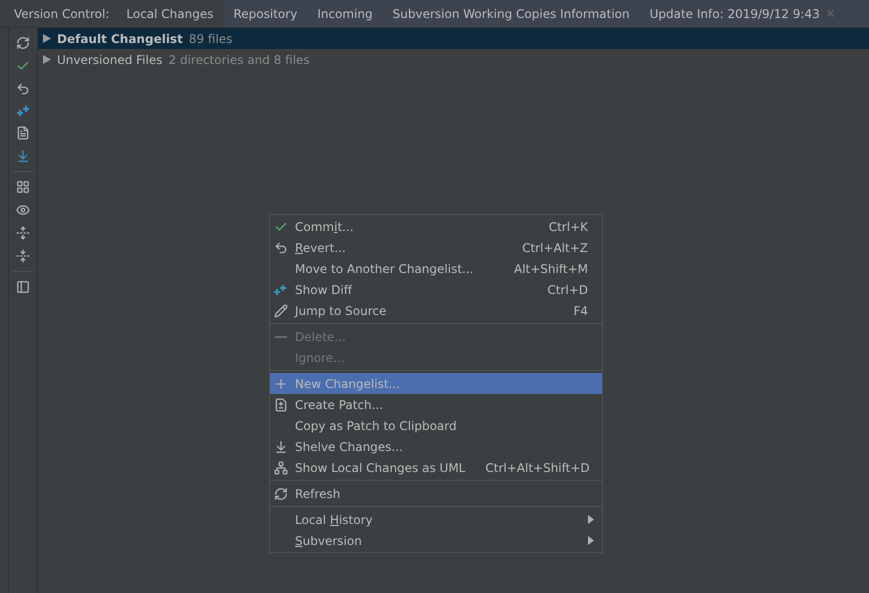  Describe the element at coordinates (436, 467) in the screenshot. I see `menu-item: Show Local Changes as UML Ctrl+Alt+Shift+D` at that location.